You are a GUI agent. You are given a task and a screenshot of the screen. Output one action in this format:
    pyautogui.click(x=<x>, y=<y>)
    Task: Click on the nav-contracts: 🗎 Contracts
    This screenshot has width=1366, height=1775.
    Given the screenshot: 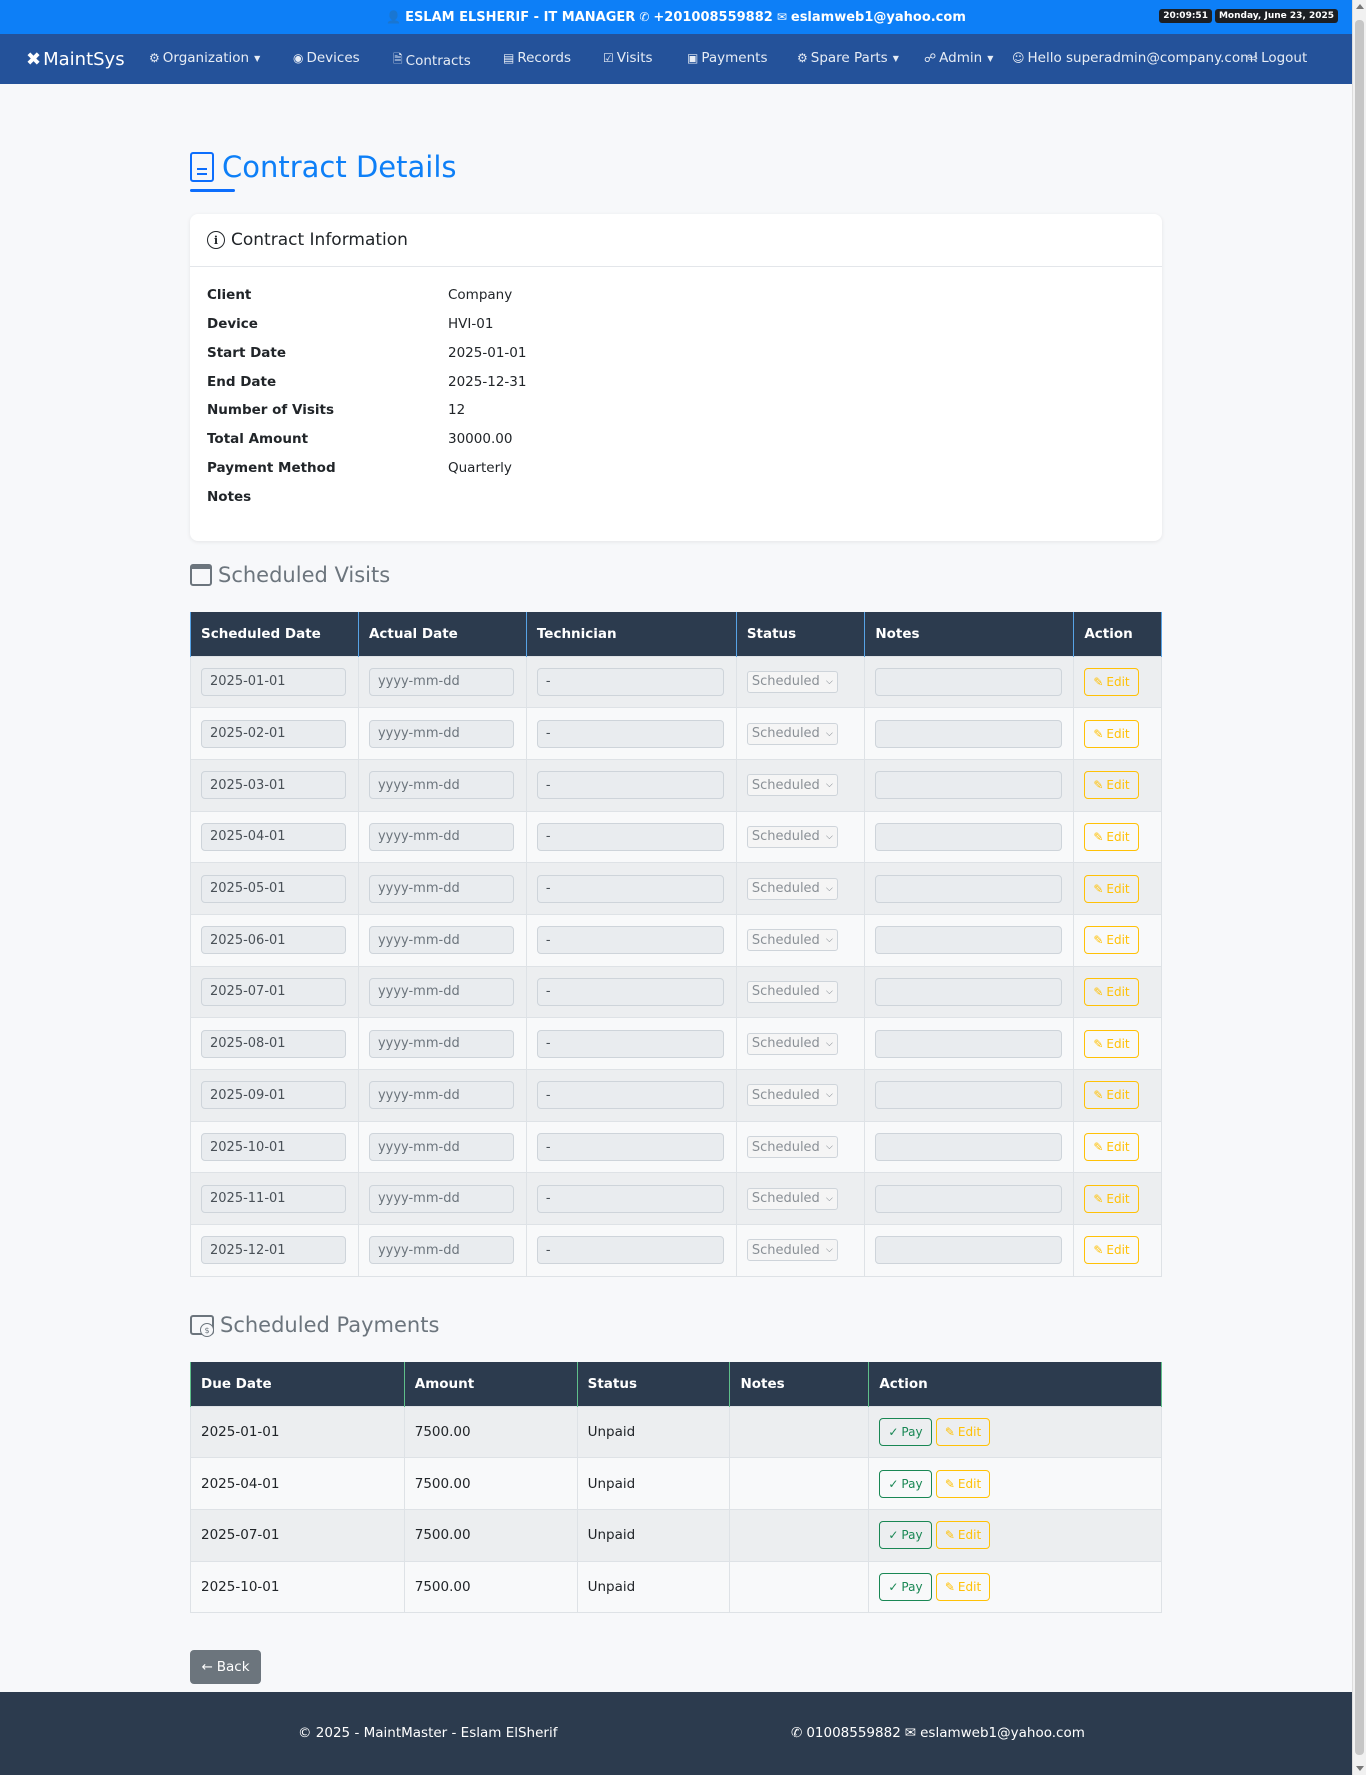 What is the action you would take?
    pyautogui.click(x=432, y=60)
    